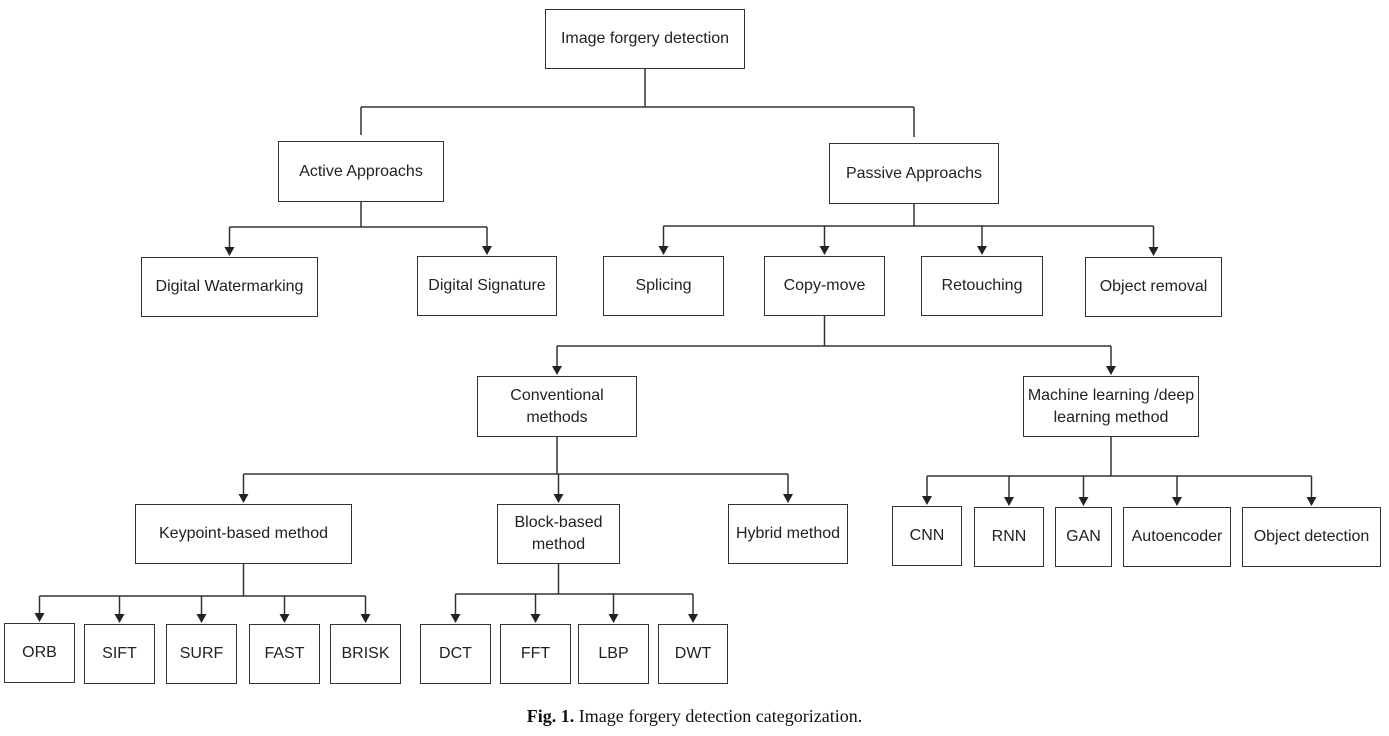  I want to click on node-sift: SIFT, so click(119, 654).